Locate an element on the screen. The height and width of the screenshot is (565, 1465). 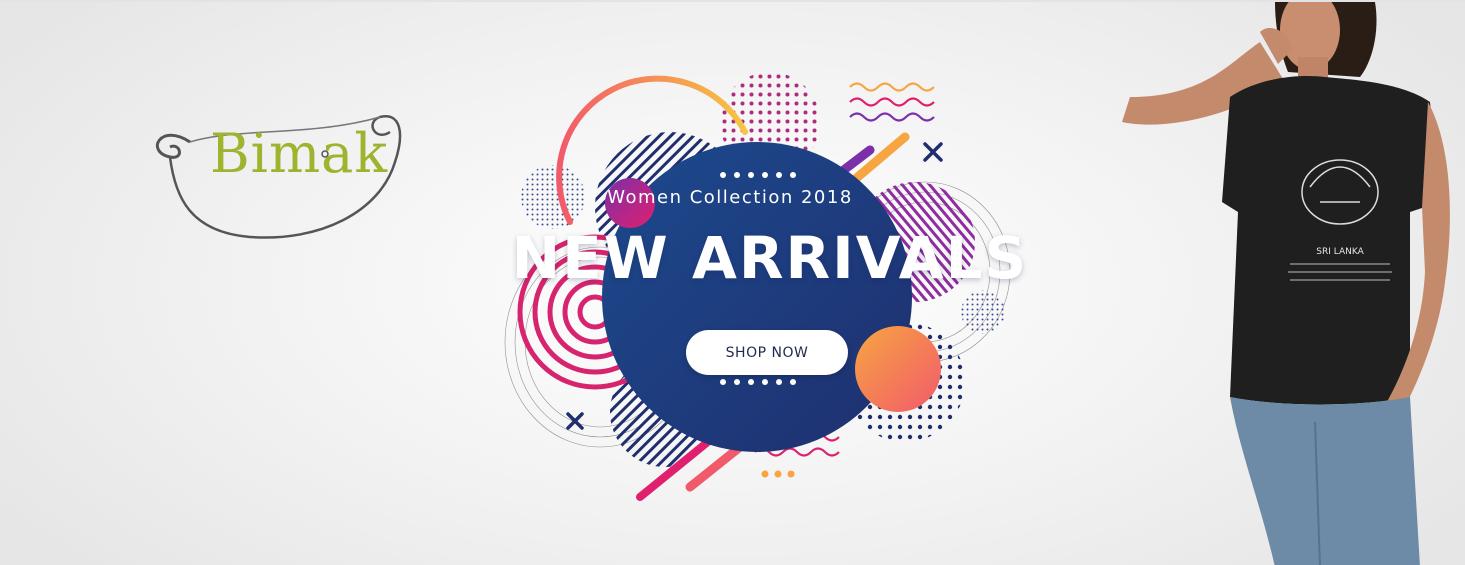
new-arrivals-headline: NEW ARRIVALS is located at coordinates (770, 258).